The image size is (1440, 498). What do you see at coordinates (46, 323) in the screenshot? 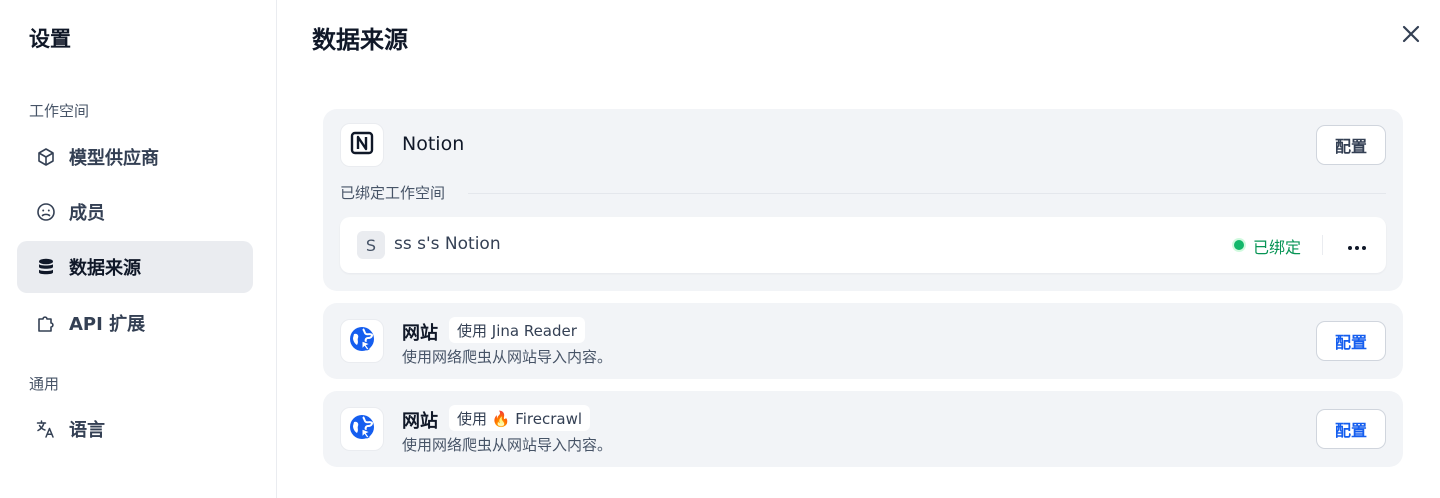
I see `puzzle-icon` at bounding box center [46, 323].